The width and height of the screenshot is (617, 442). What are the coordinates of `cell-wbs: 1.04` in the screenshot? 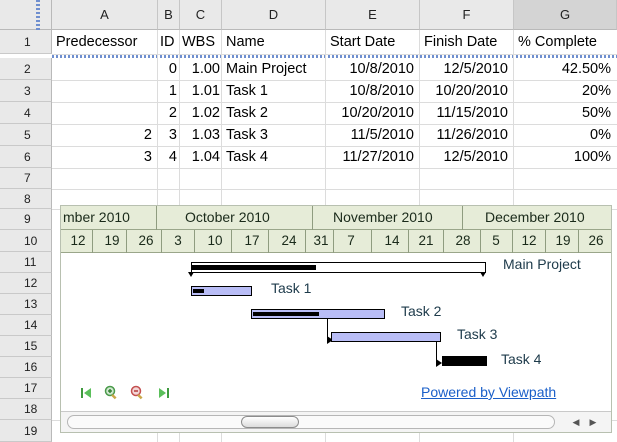 It's located at (201, 157).